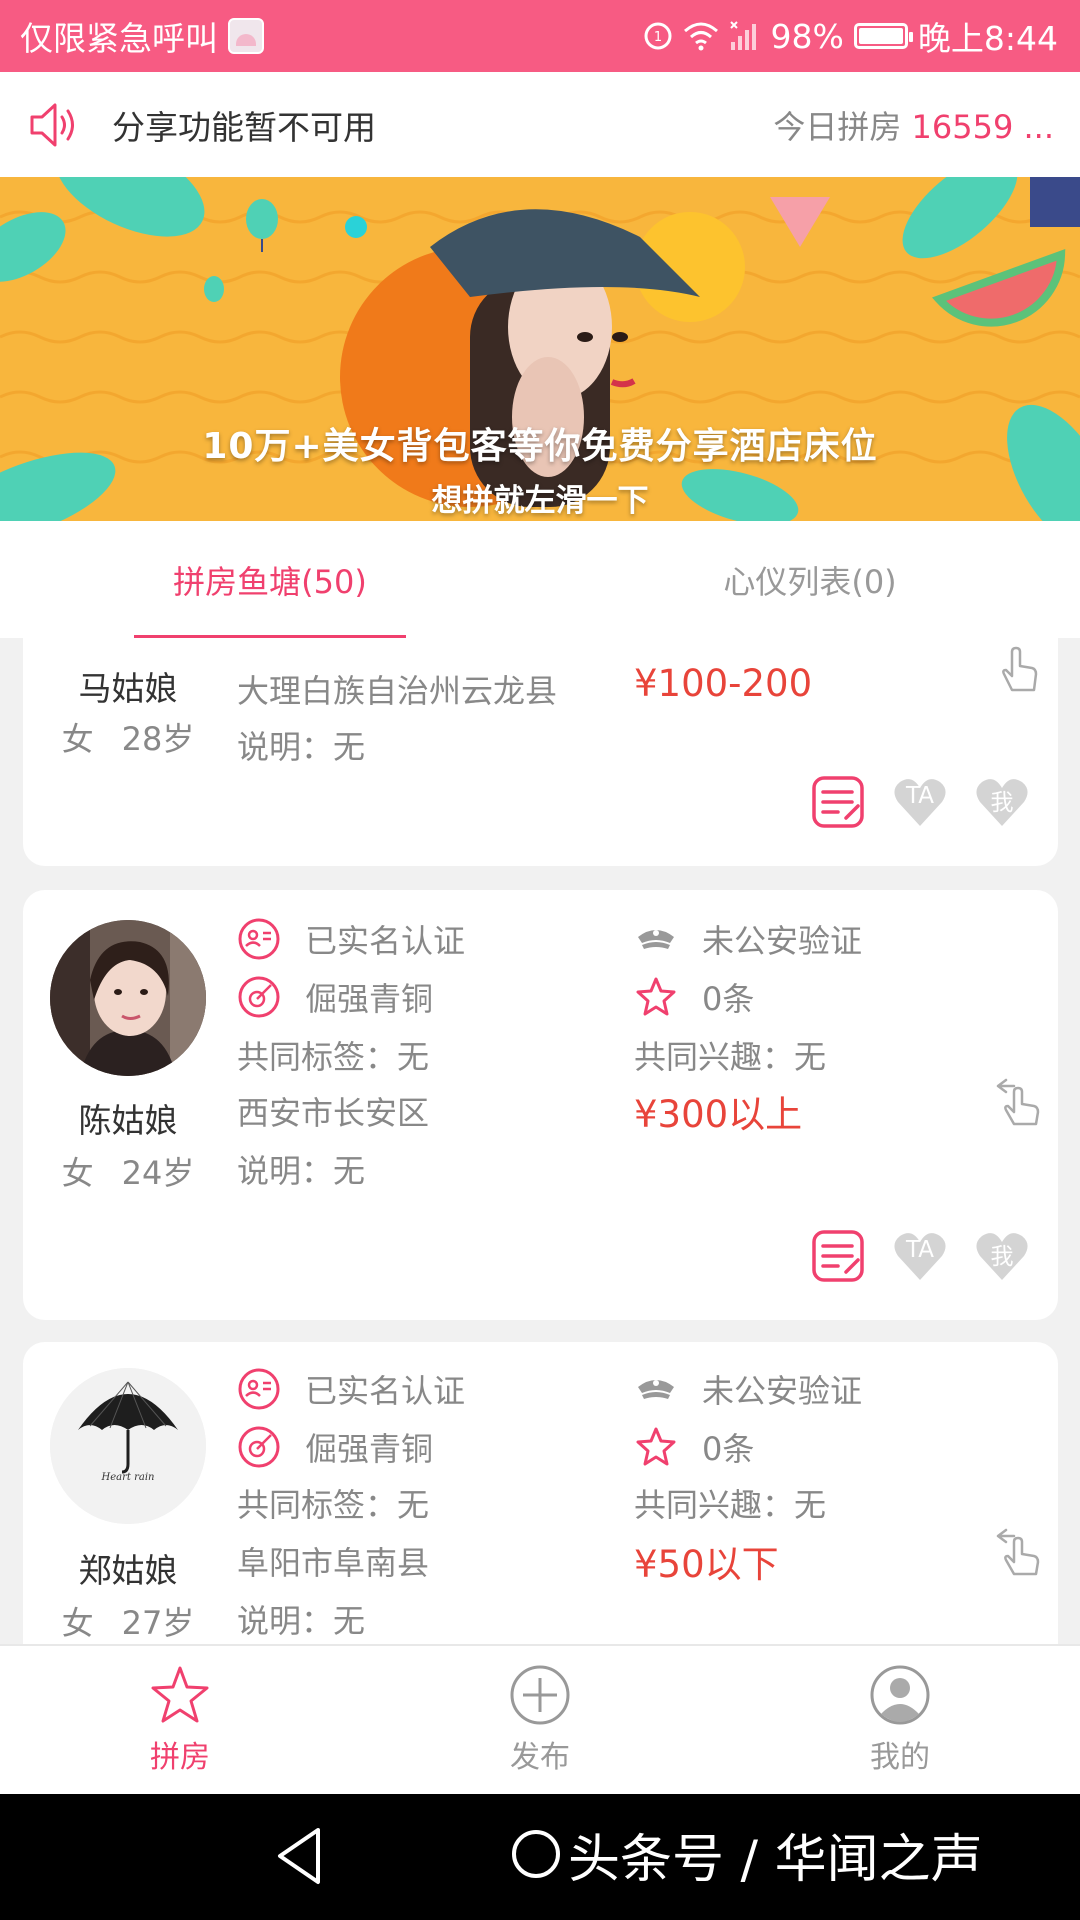 Image resolution: width=1080 pixels, height=1920 pixels. I want to click on price-range: ¥50以下, so click(706, 1564).